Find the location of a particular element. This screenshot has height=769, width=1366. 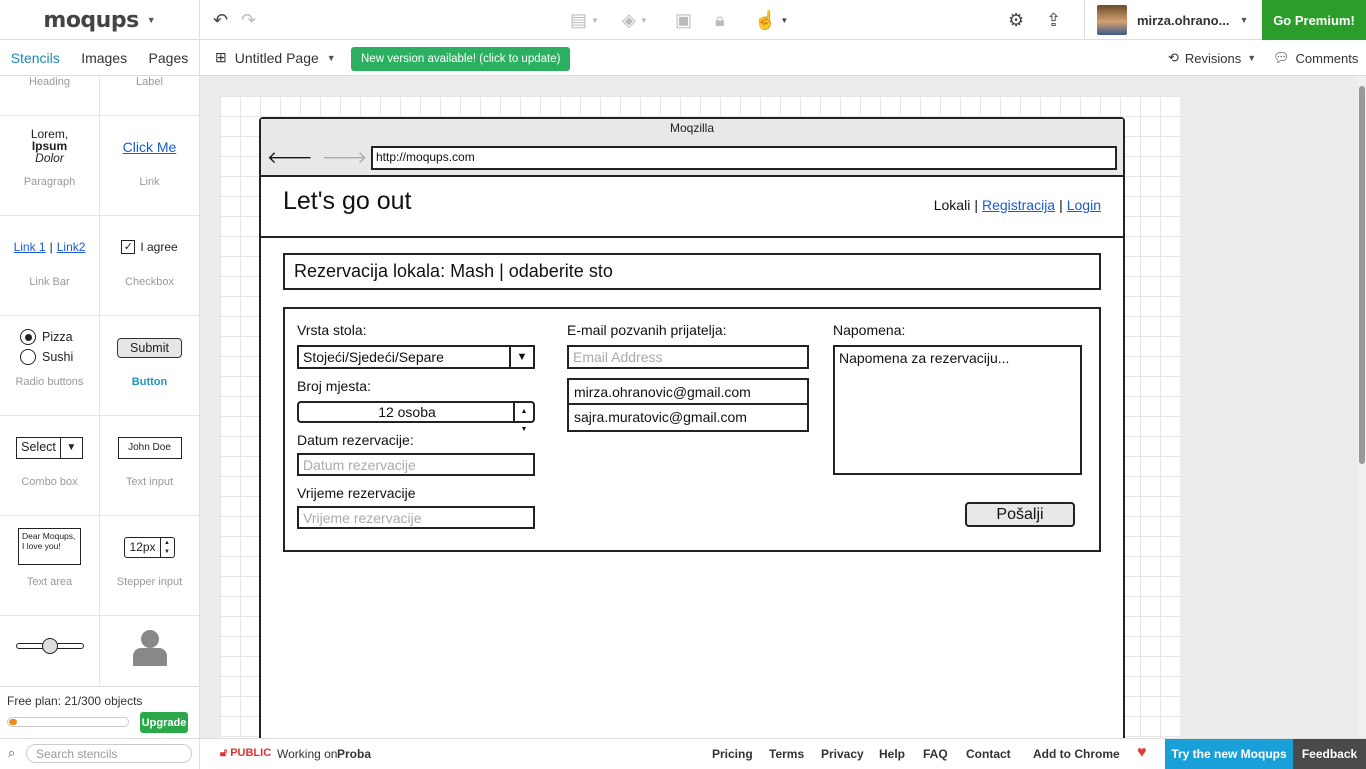

reservation-banner: Rezervacija lokala: Mash | odaberite sto is located at coordinates (692, 271).